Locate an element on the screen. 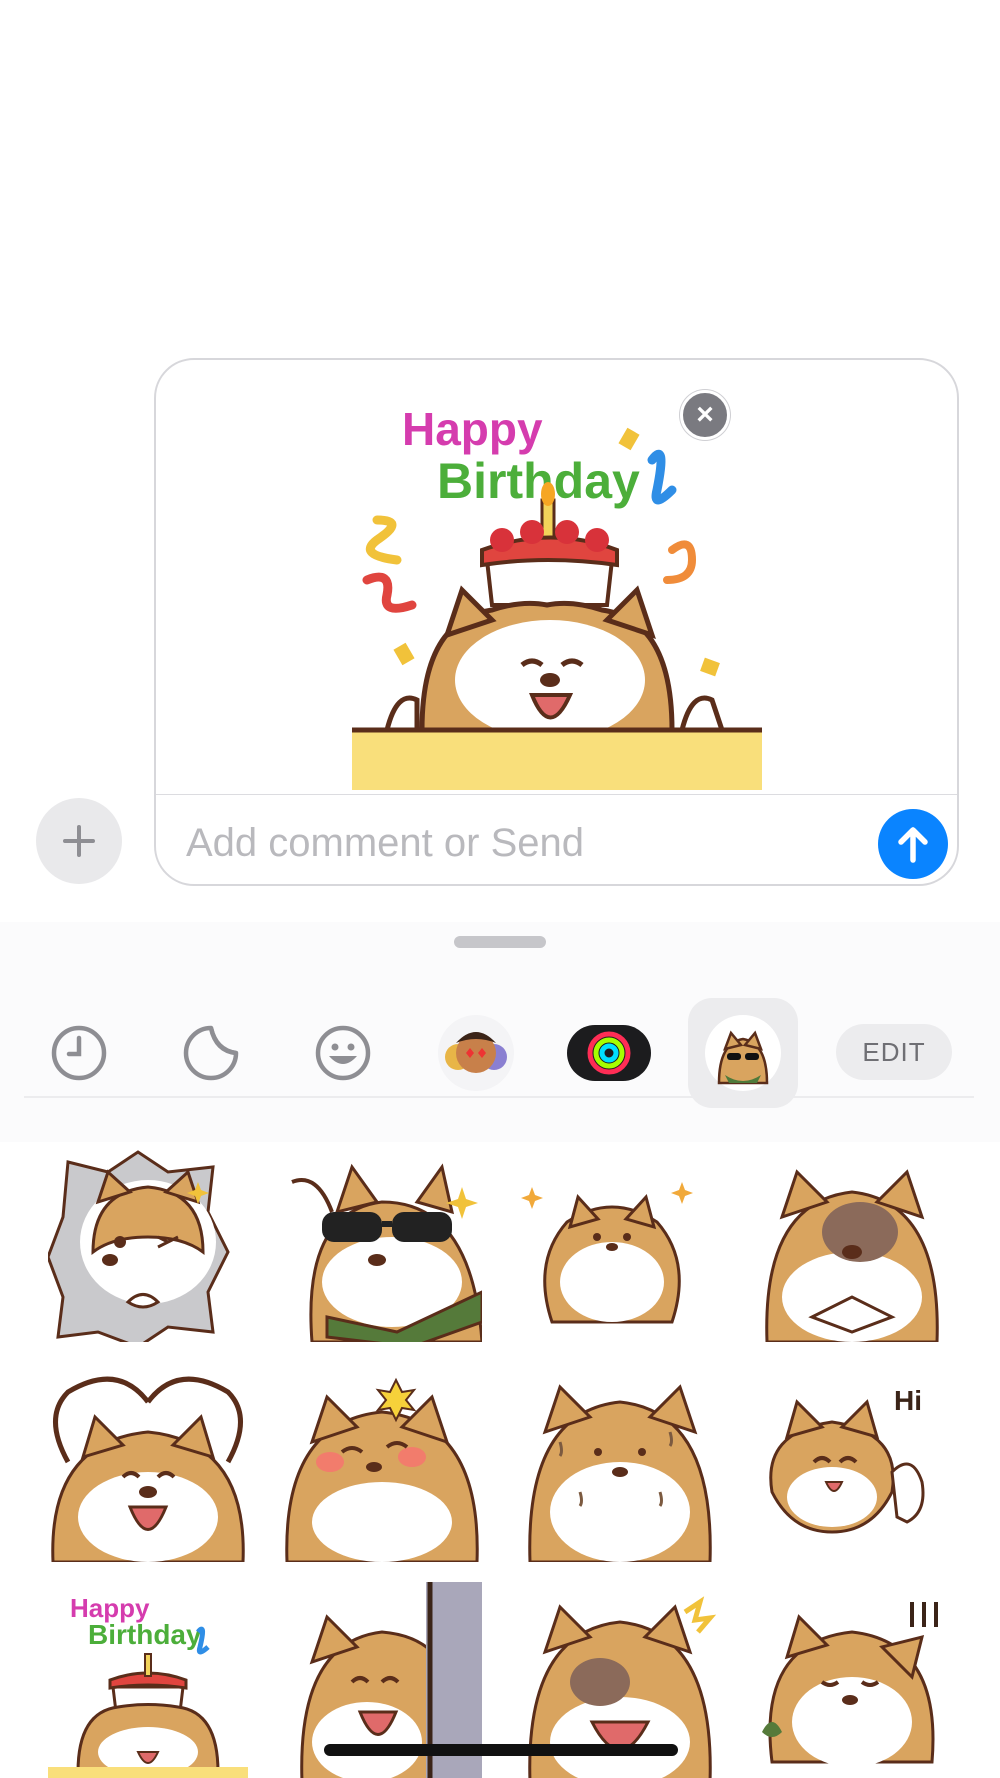 The width and height of the screenshot is (1000, 1778). remove-sticker-button: × is located at coordinates (705, 415).